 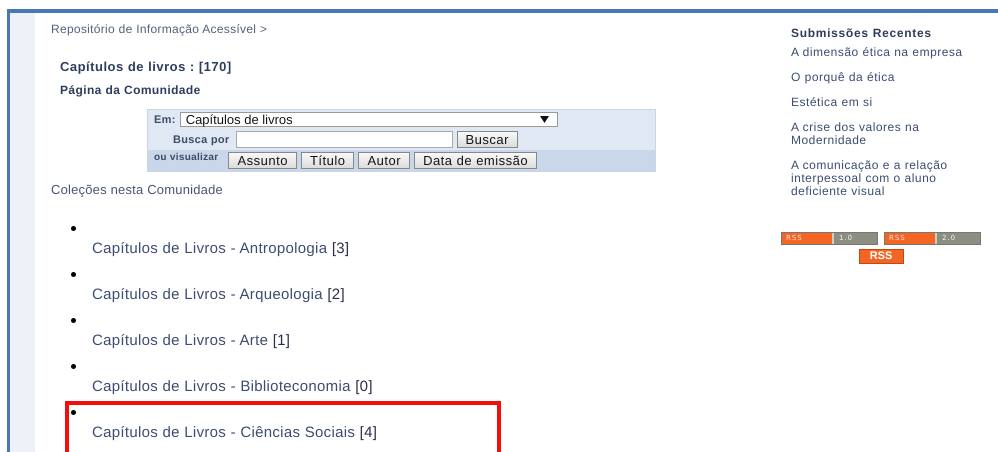 I want to click on collections-heading: Coleções nesta Comunidade, so click(x=137, y=189).